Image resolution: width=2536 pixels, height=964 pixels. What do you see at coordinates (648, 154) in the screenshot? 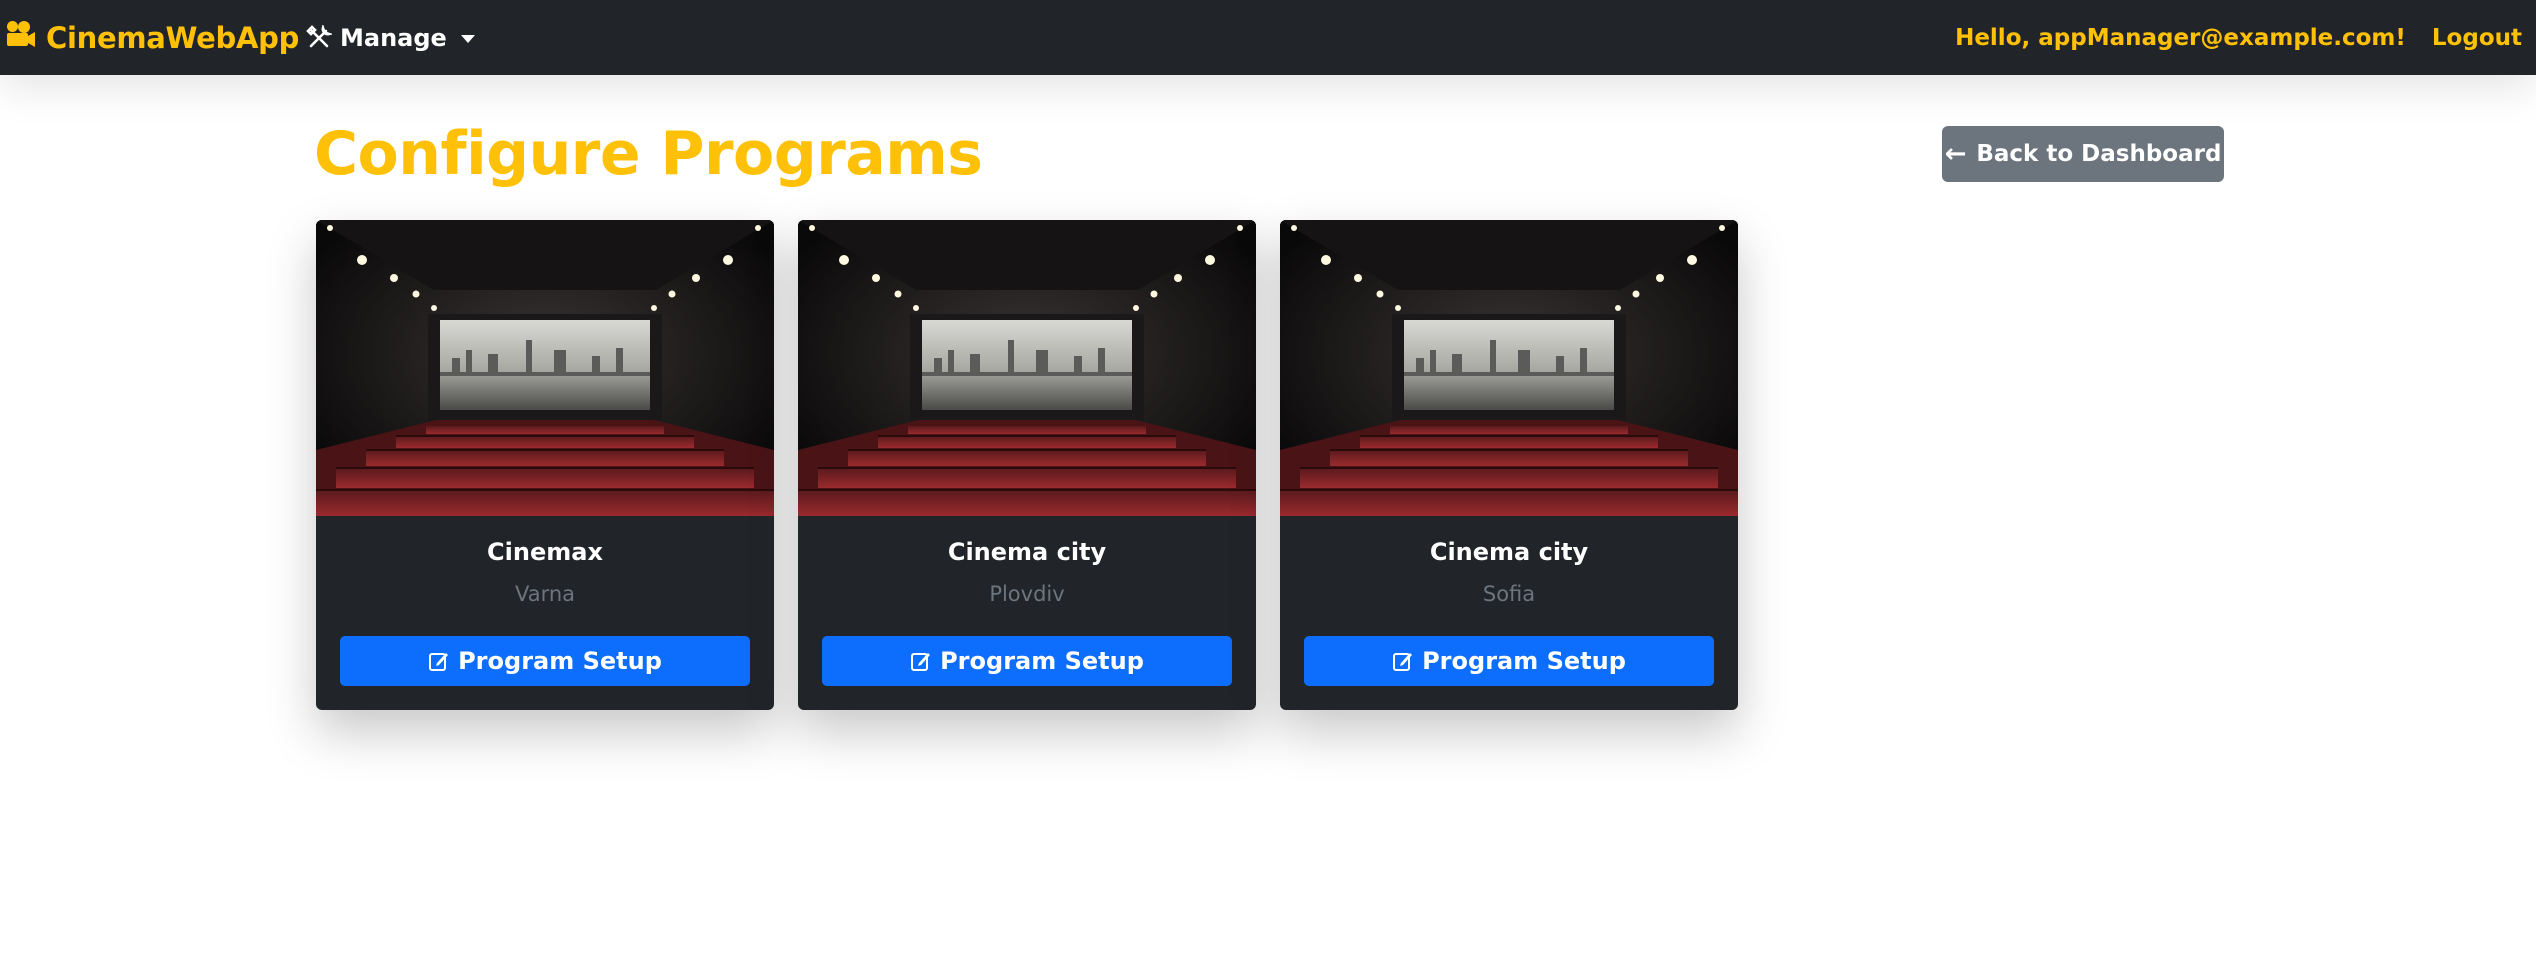
I see `page-title: Configure Programs` at bounding box center [648, 154].